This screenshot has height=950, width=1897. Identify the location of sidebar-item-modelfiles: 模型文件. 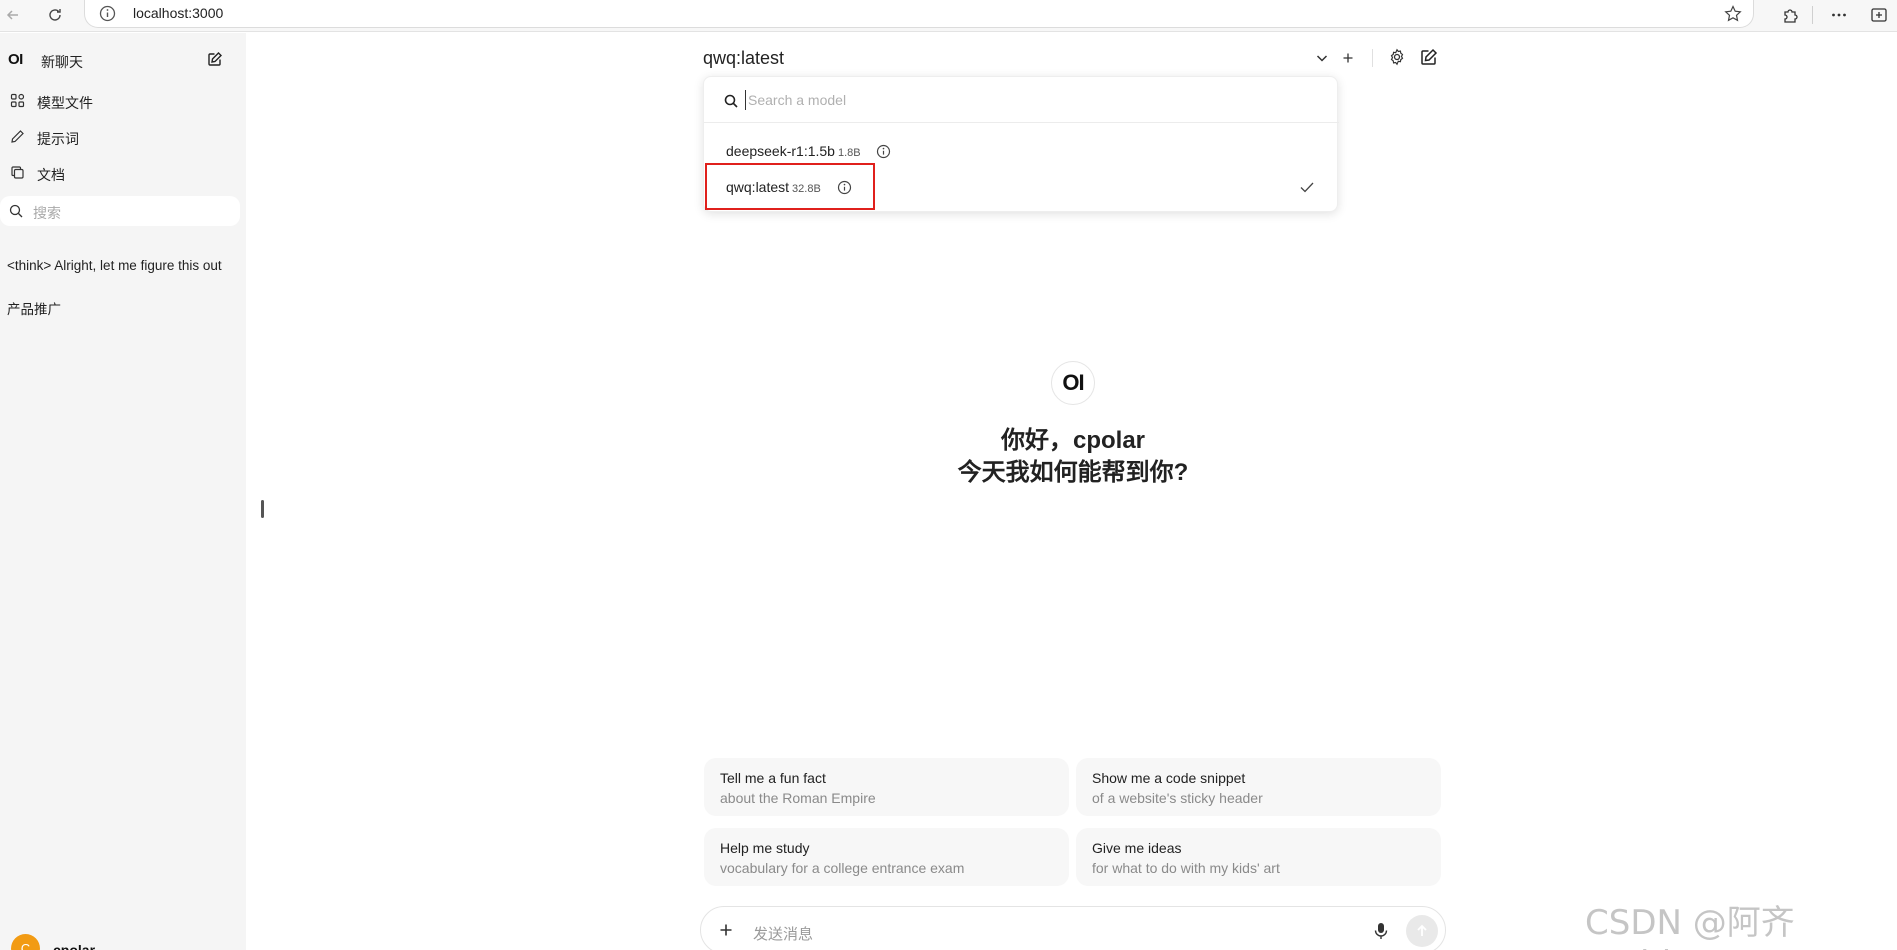
(123, 101).